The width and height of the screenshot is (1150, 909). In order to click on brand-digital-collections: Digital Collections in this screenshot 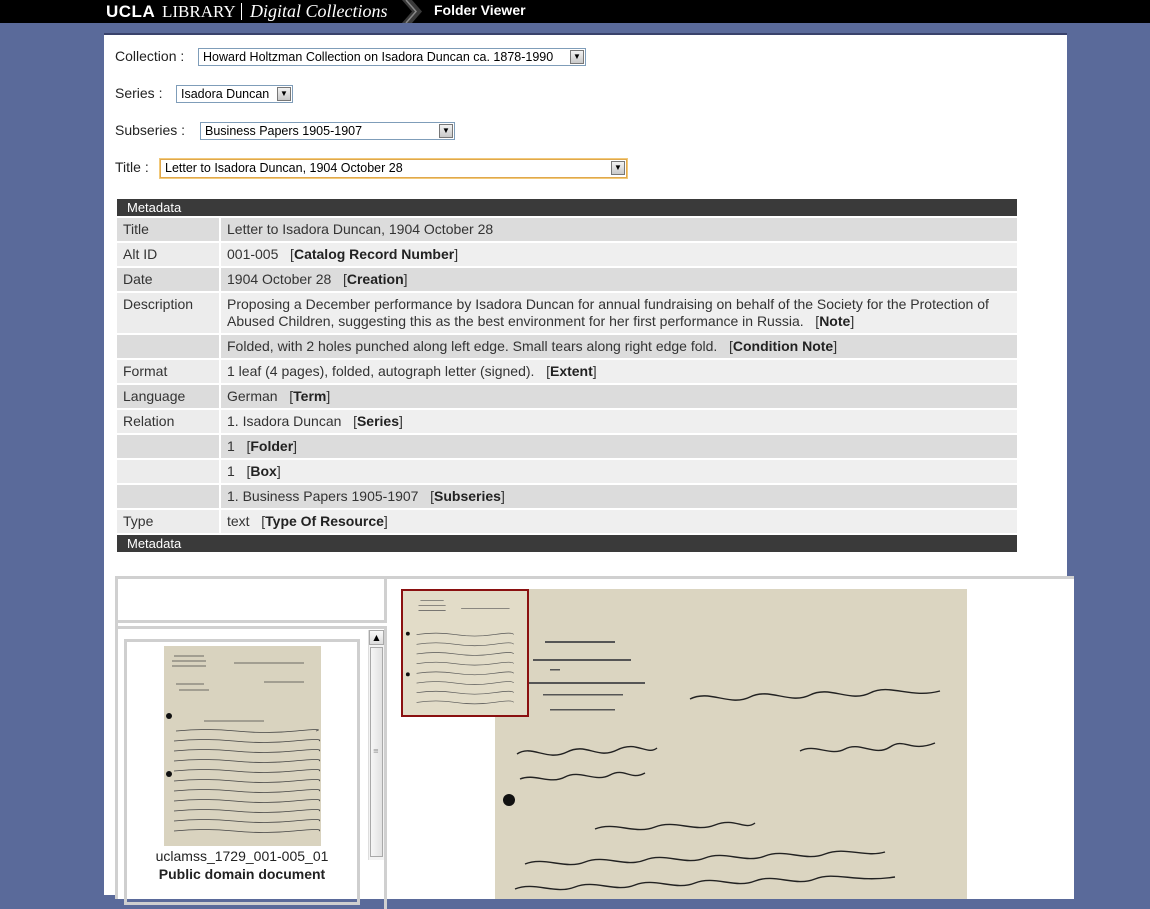, I will do `click(319, 11)`.